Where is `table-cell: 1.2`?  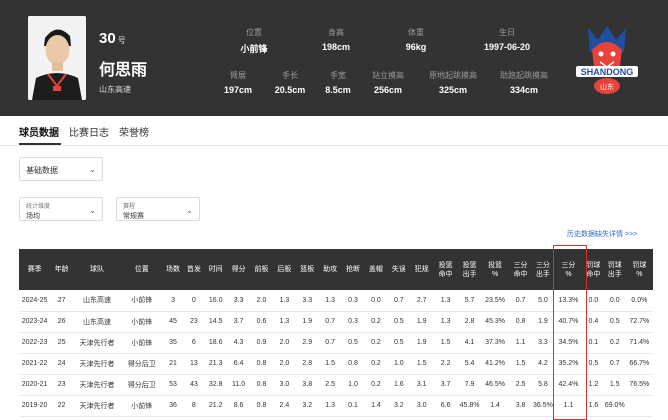 table-cell: 1.2 is located at coordinates (593, 385).